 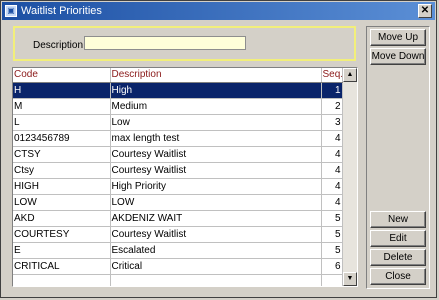 I want to click on cell-code: AKD, so click(x=62, y=218).